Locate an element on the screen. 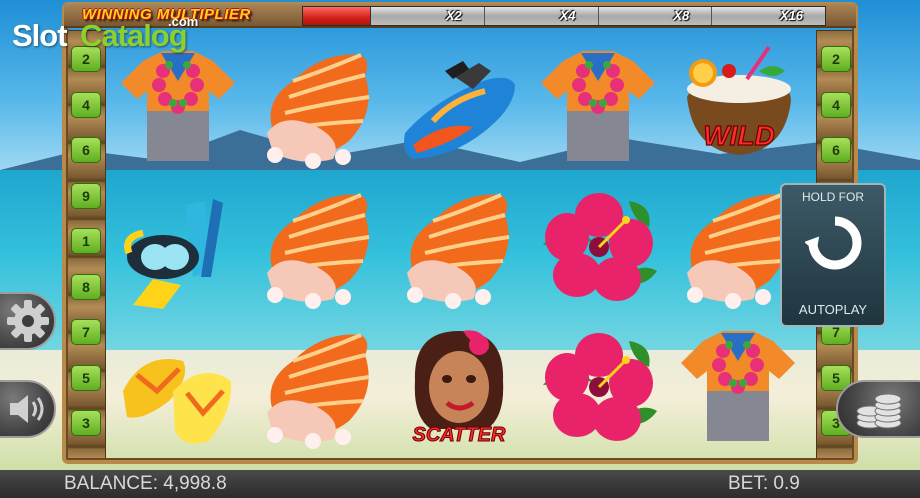 The width and height of the screenshot is (920, 498). coconut-wild-icon: WILD is located at coordinates (739, 100).